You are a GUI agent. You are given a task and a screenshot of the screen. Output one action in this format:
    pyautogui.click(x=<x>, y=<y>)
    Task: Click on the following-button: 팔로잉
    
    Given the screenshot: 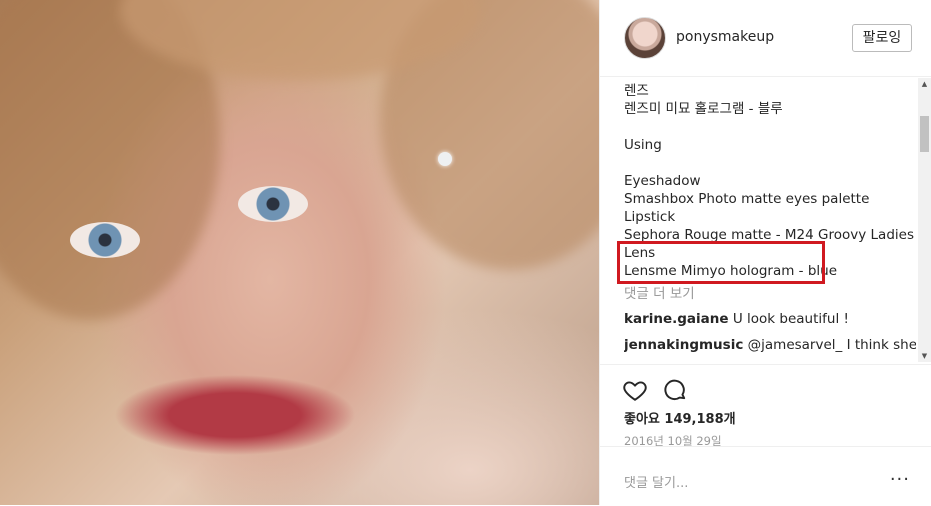 What is the action you would take?
    pyautogui.click(x=882, y=38)
    